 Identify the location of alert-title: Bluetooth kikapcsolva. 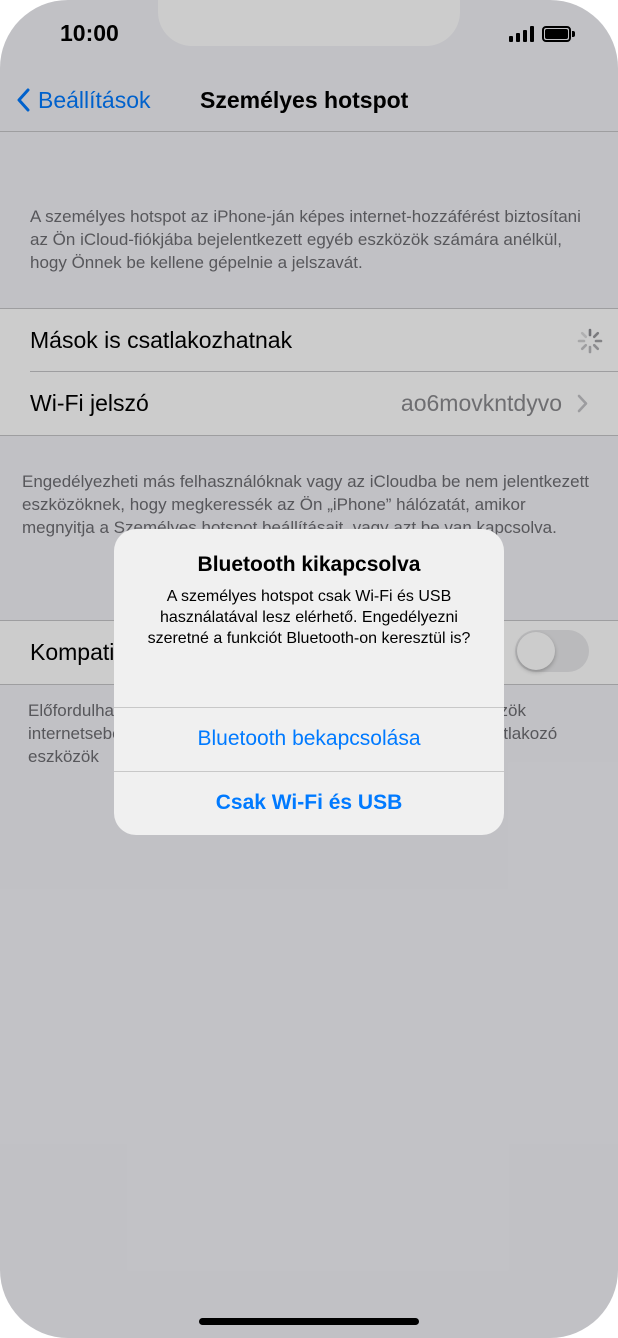
(309, 564).